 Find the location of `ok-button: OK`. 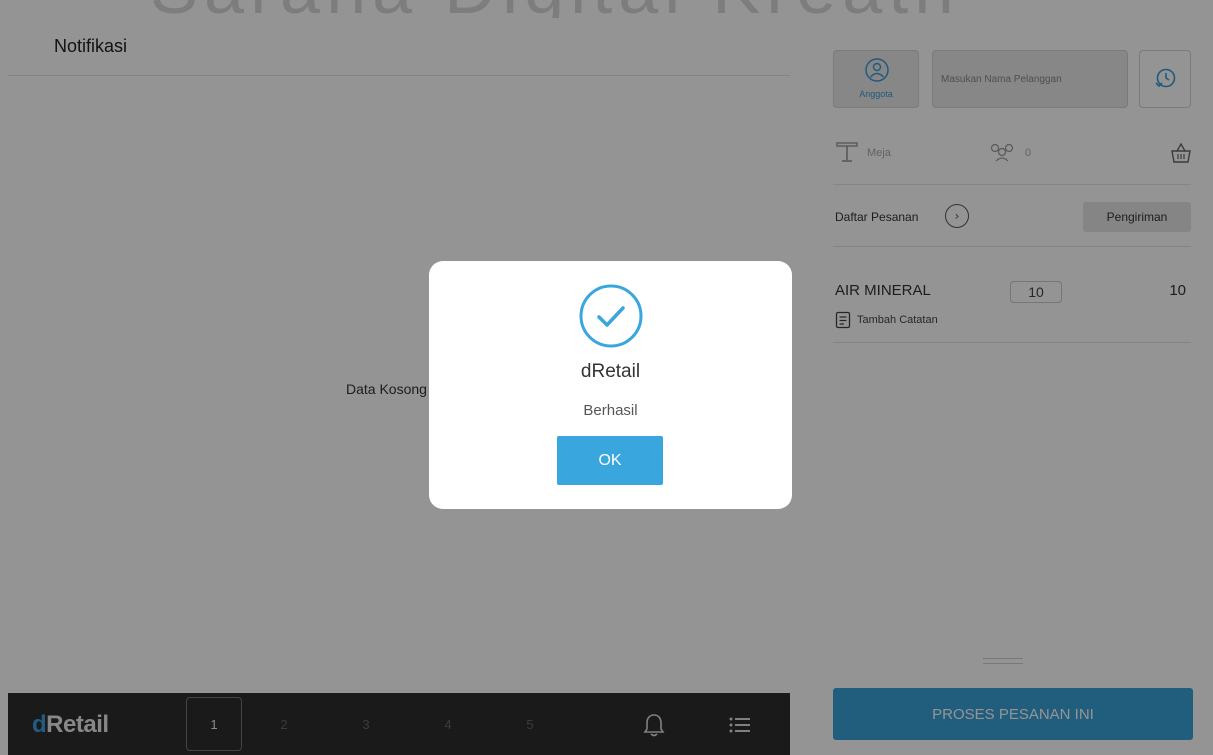

ok-button: OK is located at coordinates (610, 460).